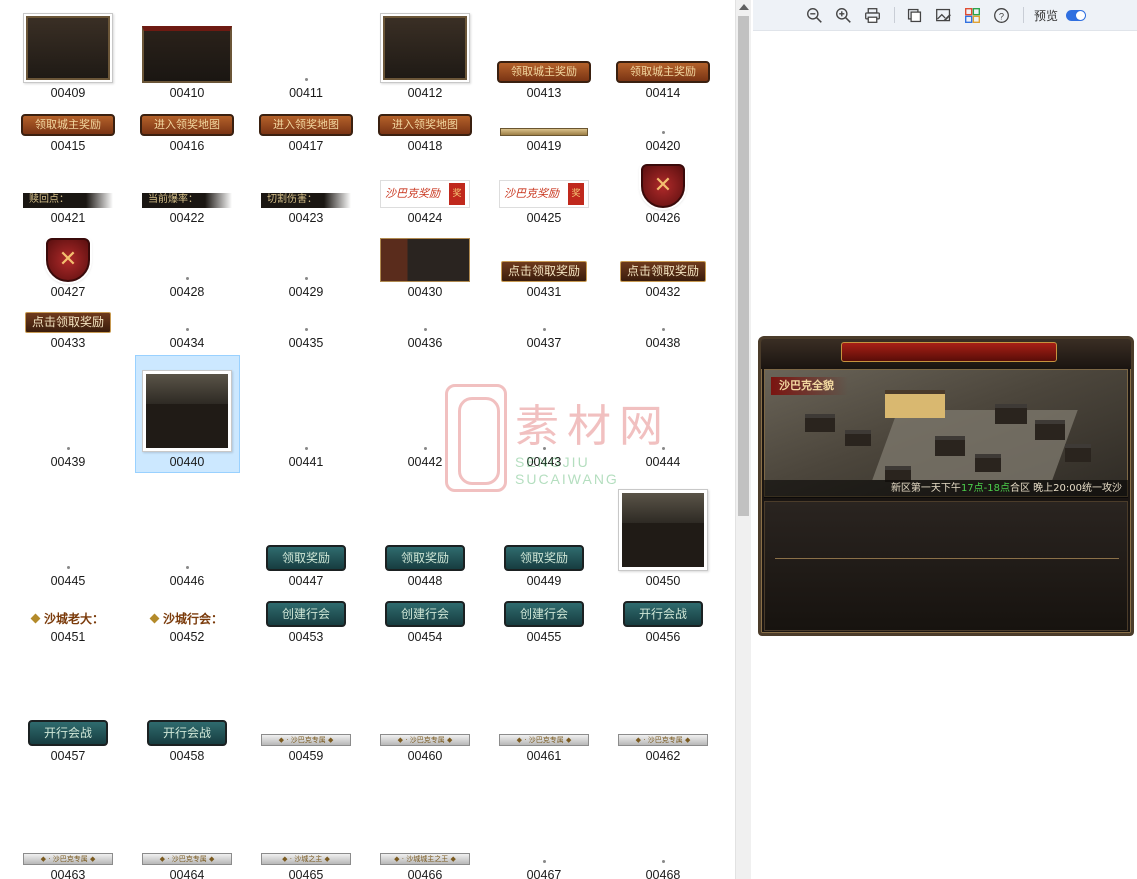  I want to click on file-item: 开行会战 00456, so click(663, 591).